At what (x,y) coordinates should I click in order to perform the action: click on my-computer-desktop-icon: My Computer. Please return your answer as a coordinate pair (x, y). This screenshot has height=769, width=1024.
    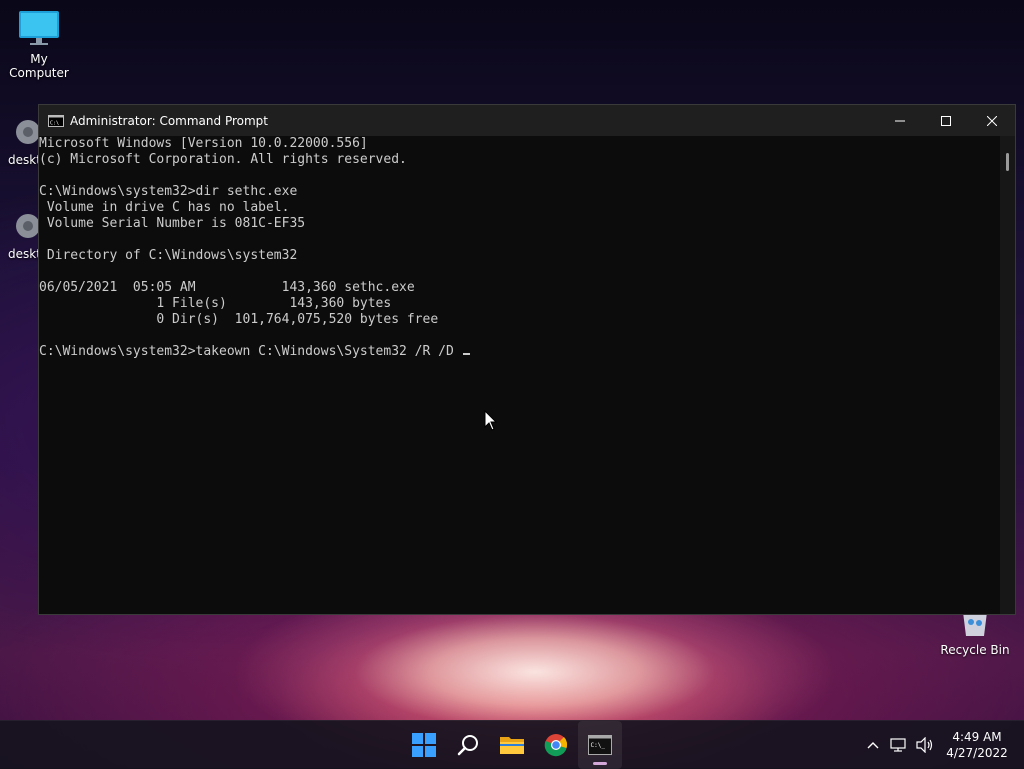
    Looking at the image, I should click on (39, 44).